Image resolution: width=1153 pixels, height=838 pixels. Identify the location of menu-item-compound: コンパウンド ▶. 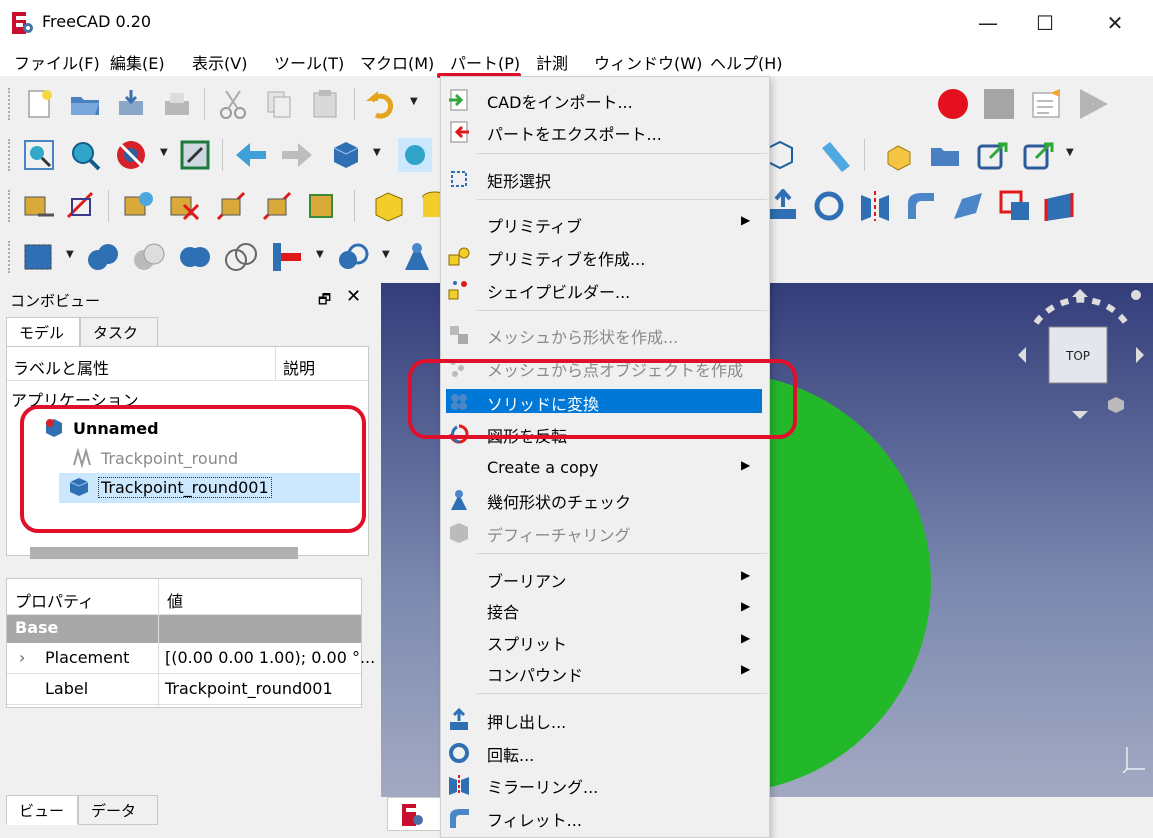
(605, 672).